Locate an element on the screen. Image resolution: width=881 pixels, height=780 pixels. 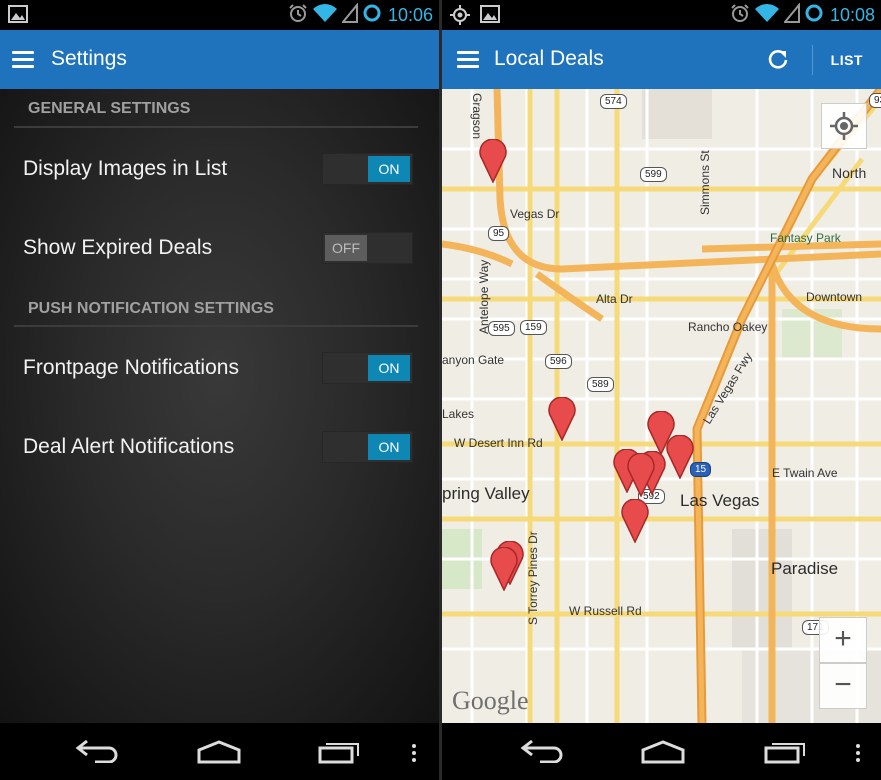
route-shield: 589 is located at coordinates (600, 384).